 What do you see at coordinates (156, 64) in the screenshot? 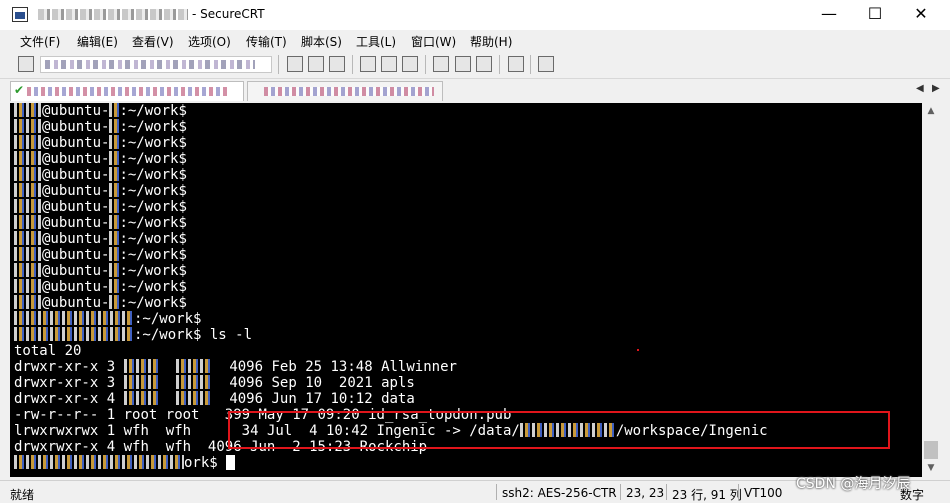
I see `quick-connect-address` at bounding box center [156, 64].